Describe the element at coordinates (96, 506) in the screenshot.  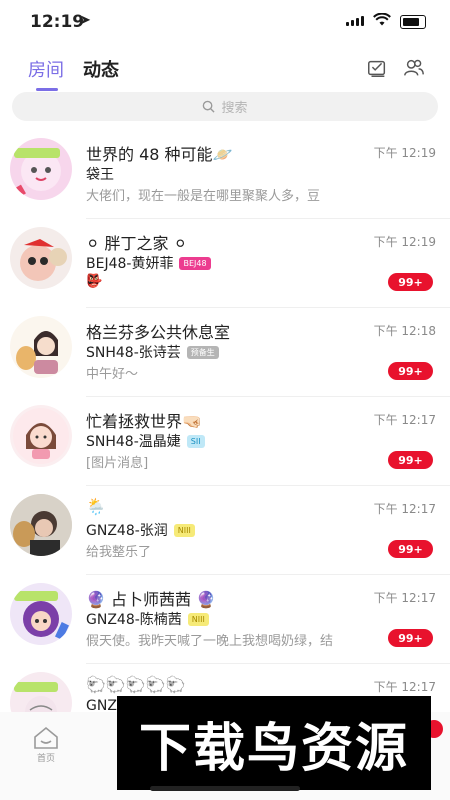
I see `room-title: 🌦️` at that location.